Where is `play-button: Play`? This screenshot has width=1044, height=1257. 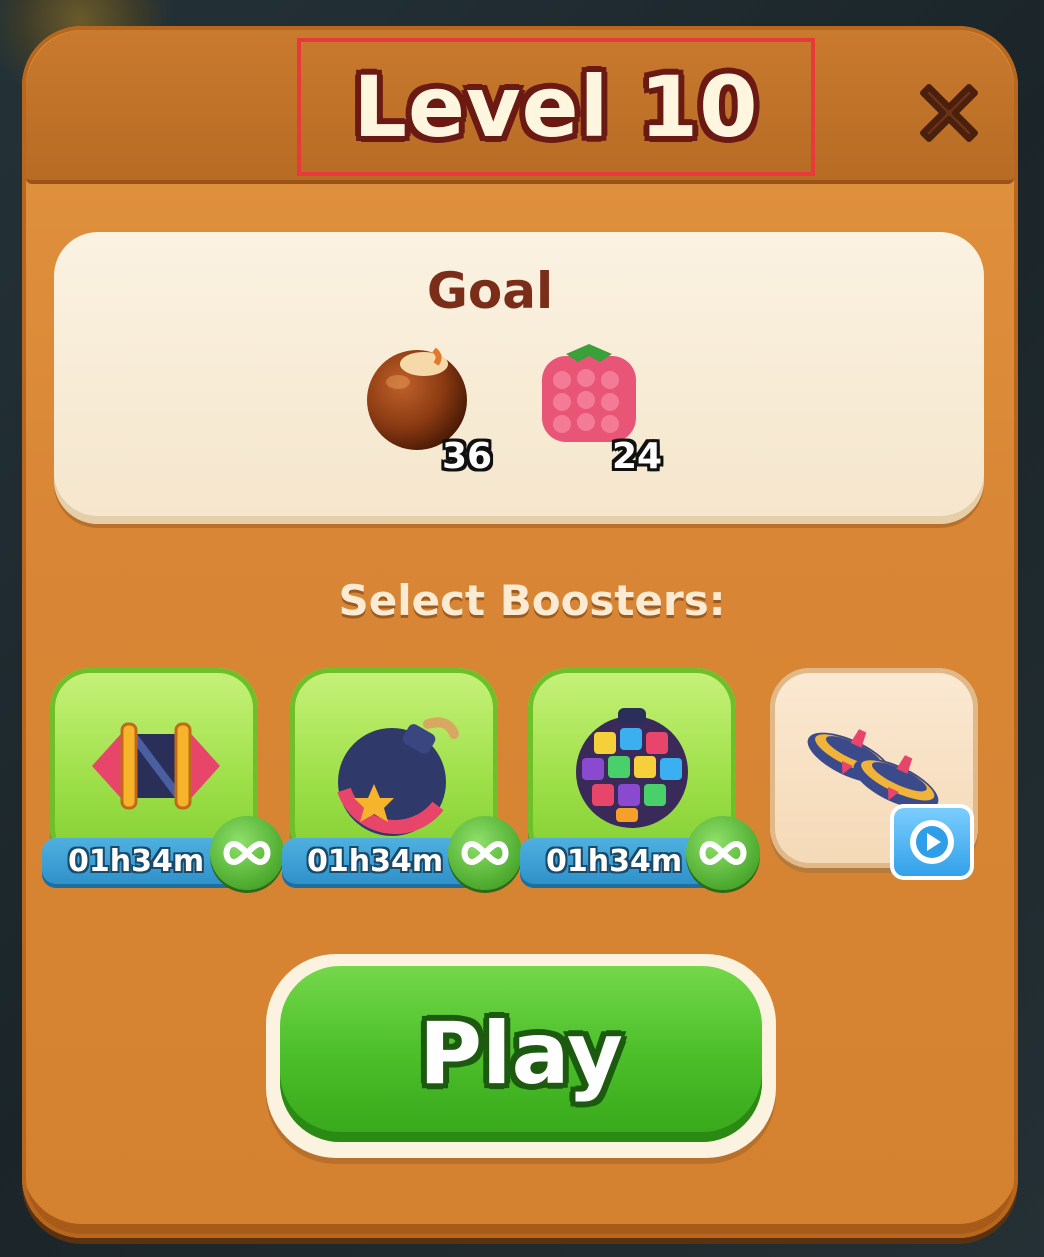 play-button: Play is located at coordinates (521, 1056).